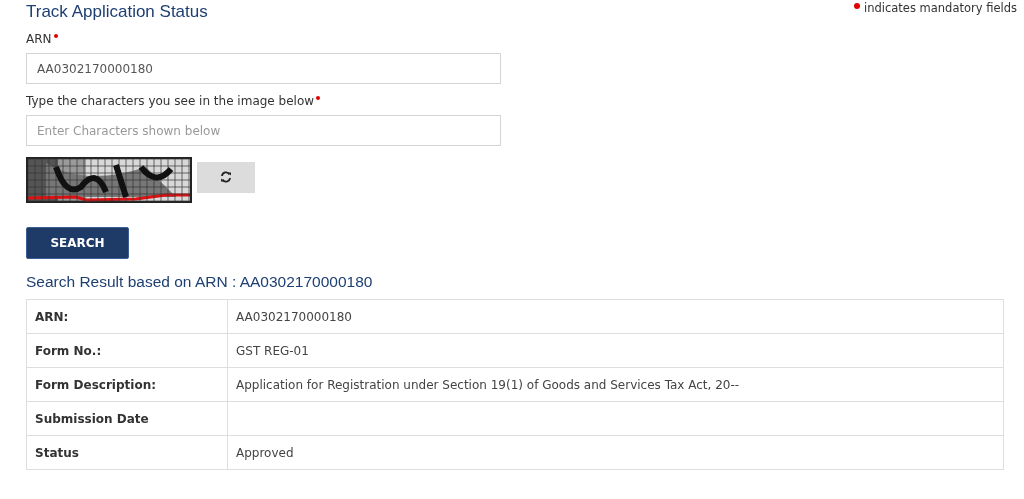  I want to click on table-cell: Form No.:, so click(127, 350).